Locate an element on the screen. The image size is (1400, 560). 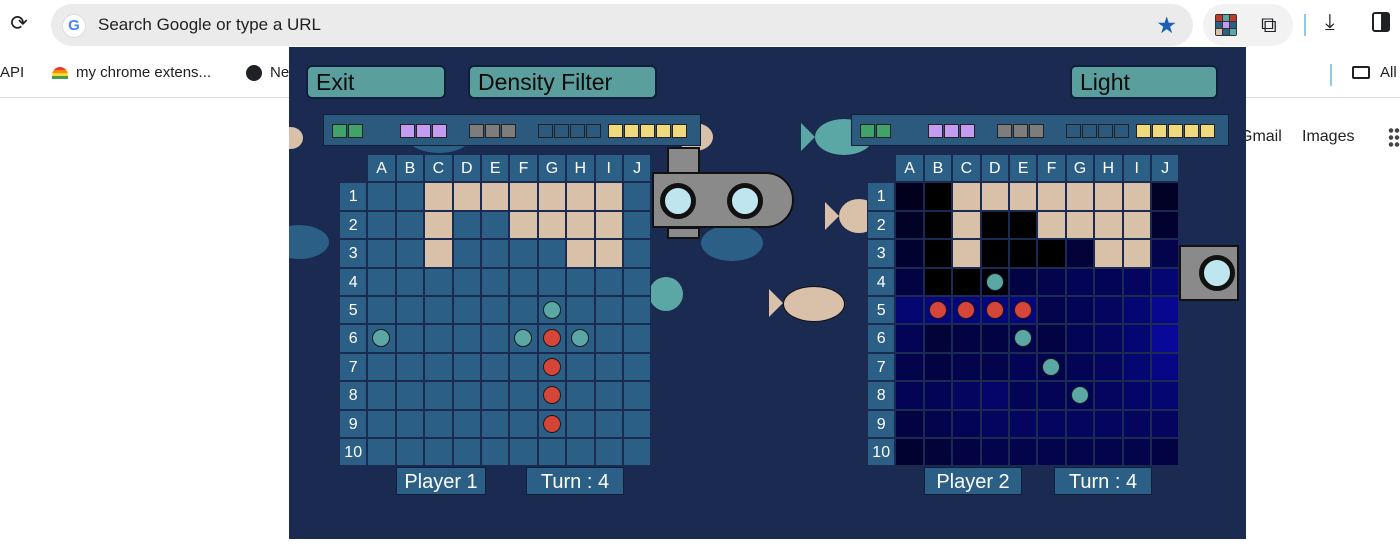
player1-cell-D9 is located at coordinates (466, 423).